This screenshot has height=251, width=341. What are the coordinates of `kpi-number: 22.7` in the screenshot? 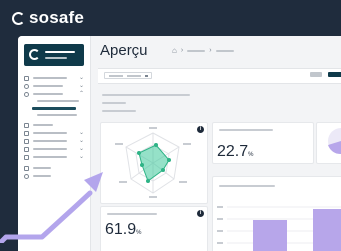 It's located at (233, 151).